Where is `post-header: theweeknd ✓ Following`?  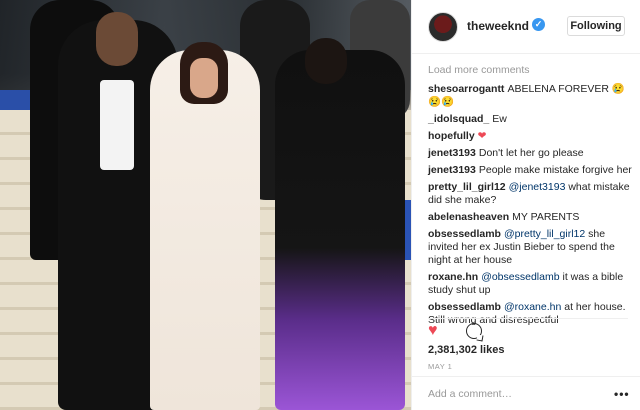 post-header: theweeknd ✓ Following is located at coordinates (526, 27).